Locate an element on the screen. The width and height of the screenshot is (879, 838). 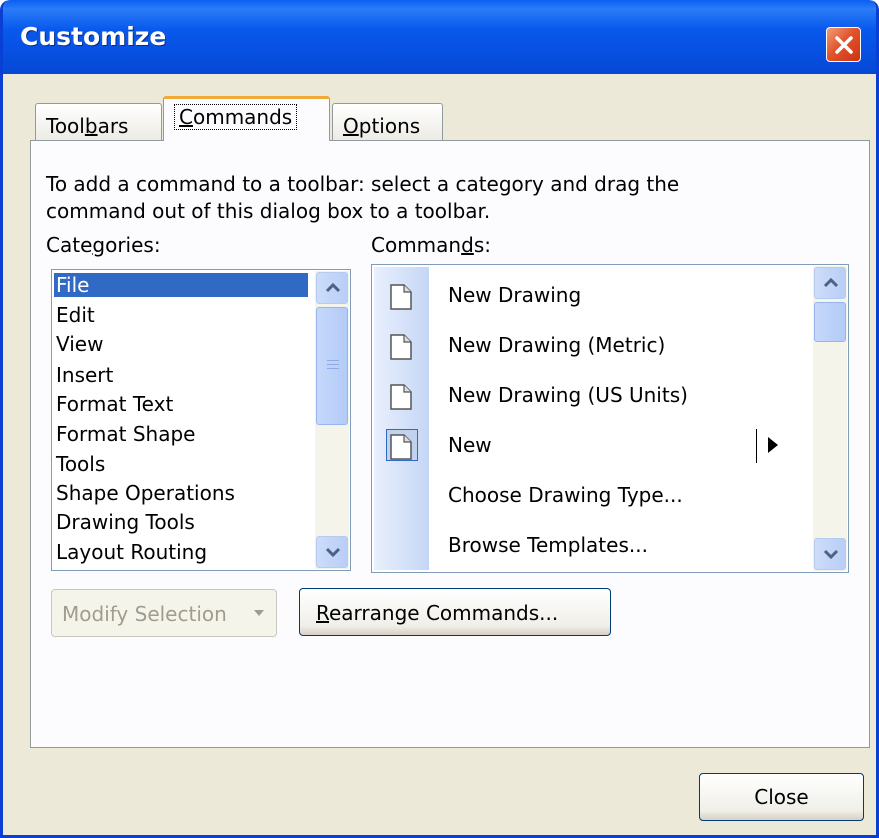
tab-commands-label-rest: ommands is located at coordinates (242, 117).